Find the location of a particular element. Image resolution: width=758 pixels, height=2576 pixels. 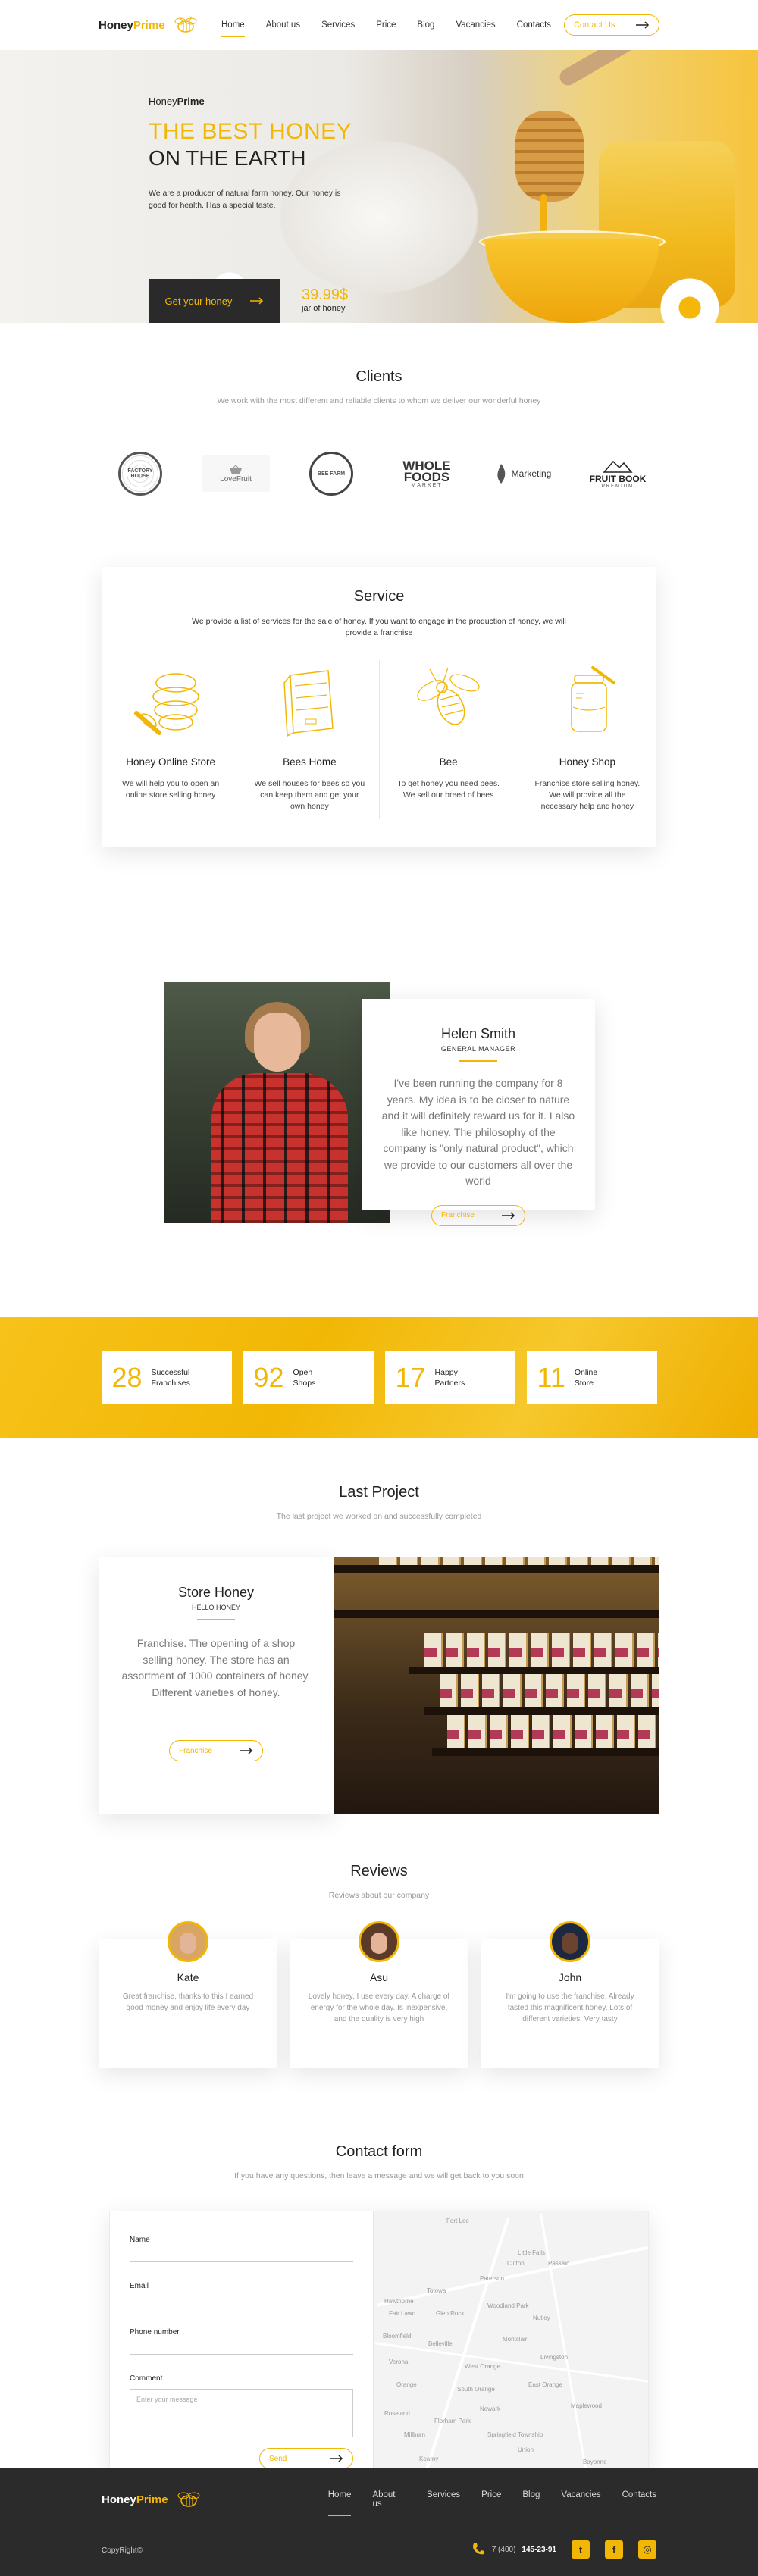

instagram-icon: ◎ is located at coordinates (647, 2549).